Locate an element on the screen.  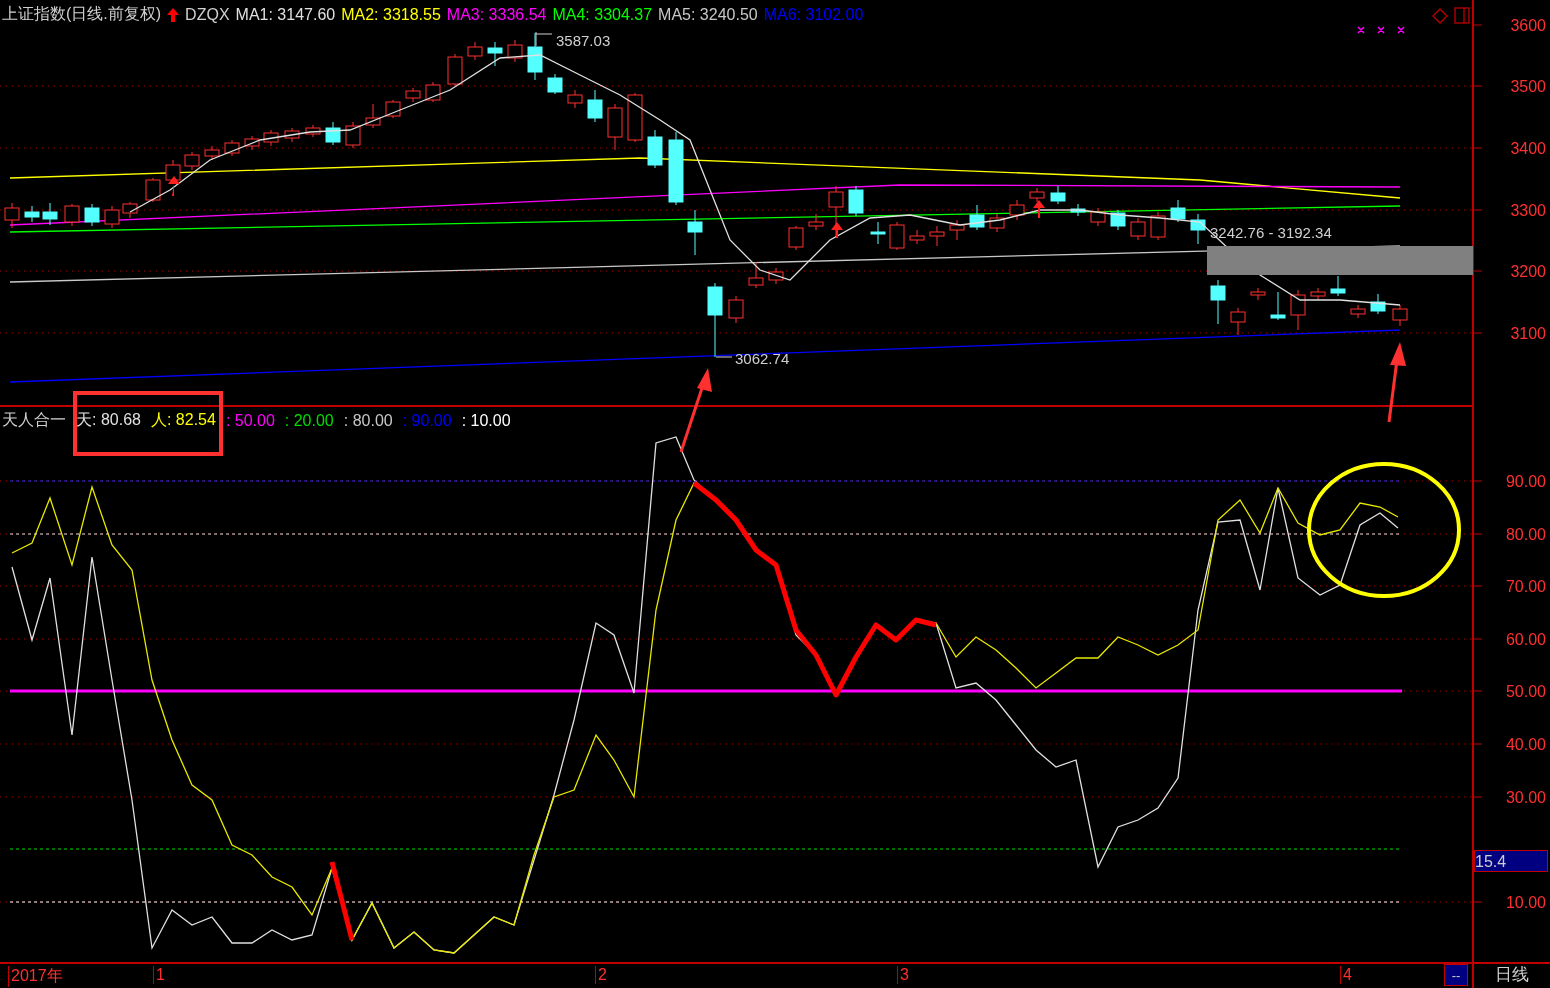
indicator-name: 天人合一 is located at coordinates (34, 420).